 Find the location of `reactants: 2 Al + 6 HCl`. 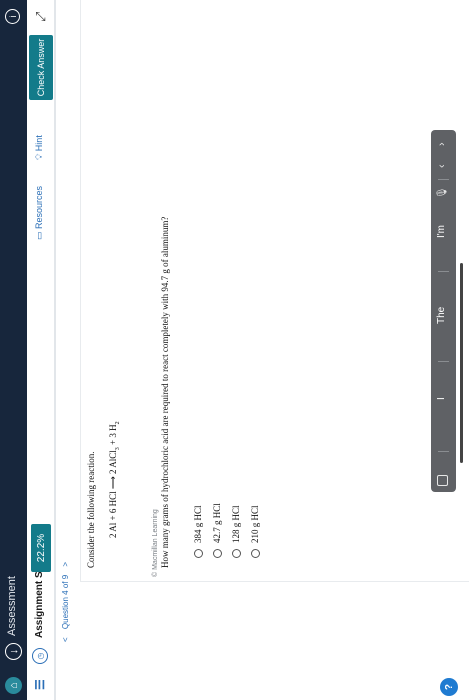

reactants: 2 Al + 6 HCl is located at coordinates (113, 514).